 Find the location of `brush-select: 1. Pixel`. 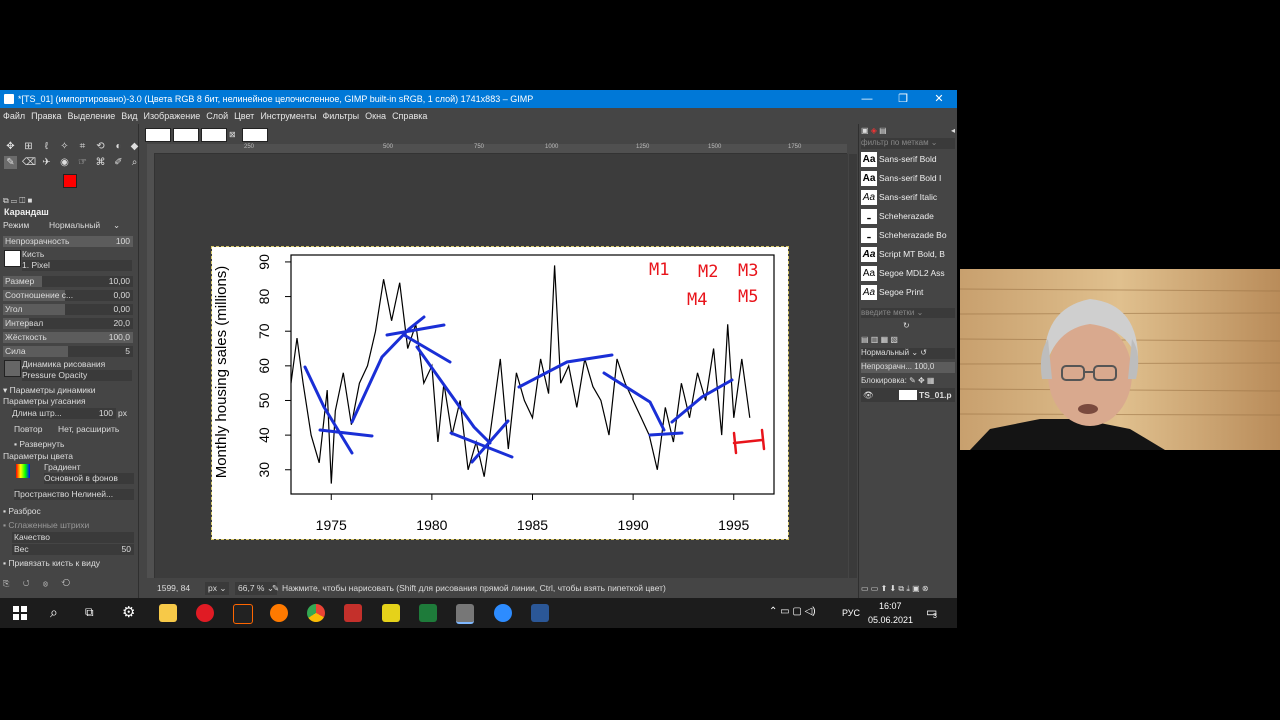

brush-select: 1. Pixel is located at coordinates (77, 265).